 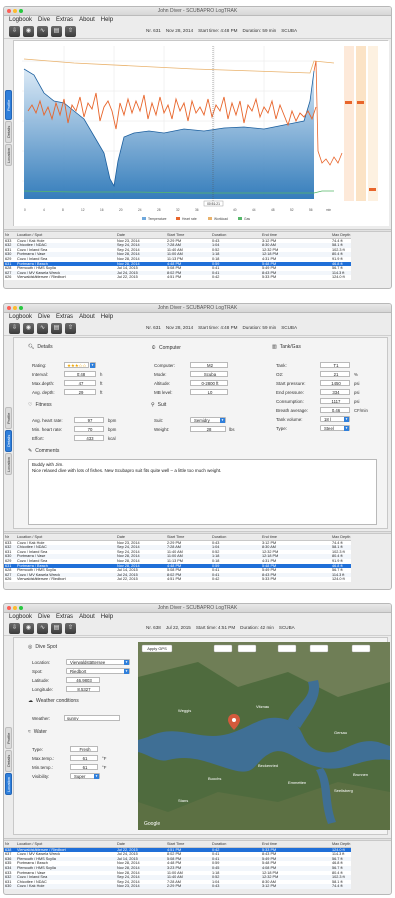 What do you see at coordinates (92, 718) in the screenshot?
I see `weather-field: sunny` at bounding box center [92, 718].